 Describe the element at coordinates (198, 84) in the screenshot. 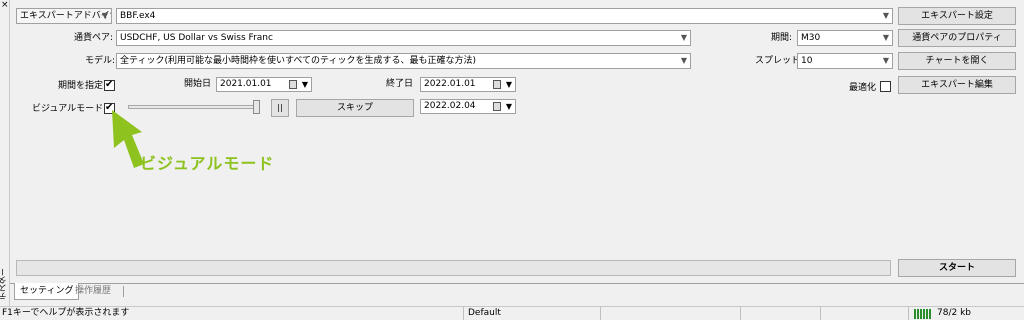

I see `start-date-label: 開始日` at that location.